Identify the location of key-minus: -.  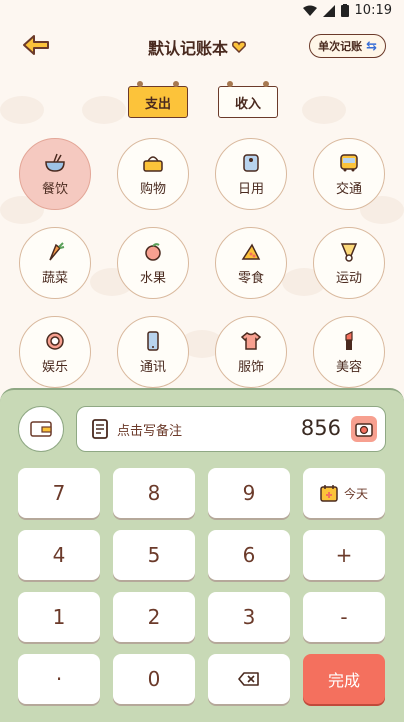
(344, 617).